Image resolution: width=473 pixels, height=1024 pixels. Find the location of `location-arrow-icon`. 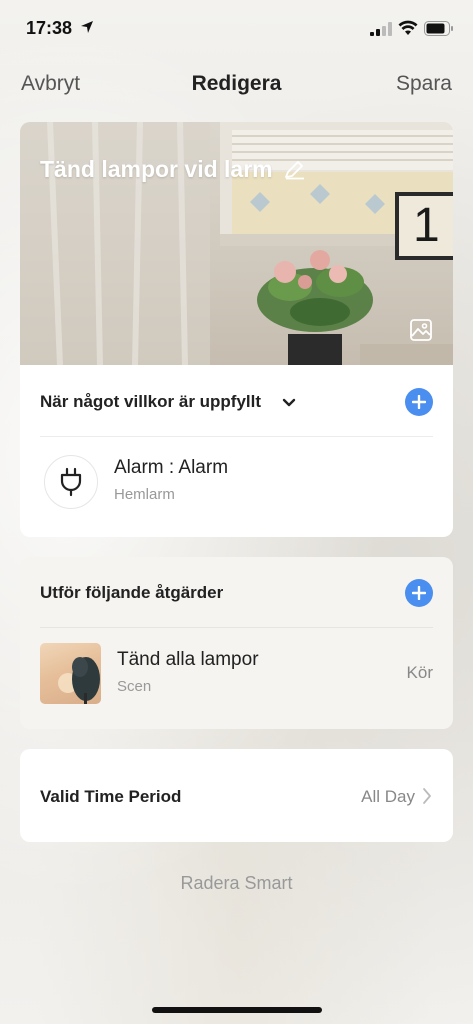

location-arrow-icon is located at coordinates (87, 29).